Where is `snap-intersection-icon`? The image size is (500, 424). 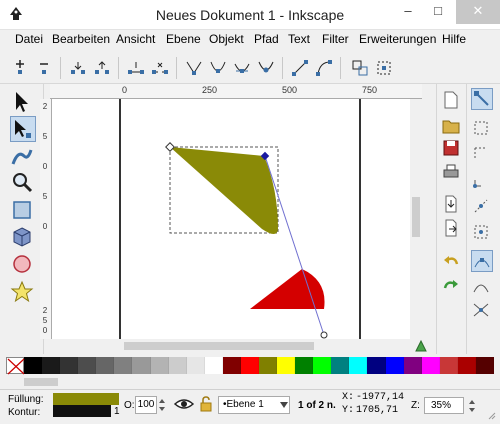 snap-intersection-icon is located at coordinates (482, 311).